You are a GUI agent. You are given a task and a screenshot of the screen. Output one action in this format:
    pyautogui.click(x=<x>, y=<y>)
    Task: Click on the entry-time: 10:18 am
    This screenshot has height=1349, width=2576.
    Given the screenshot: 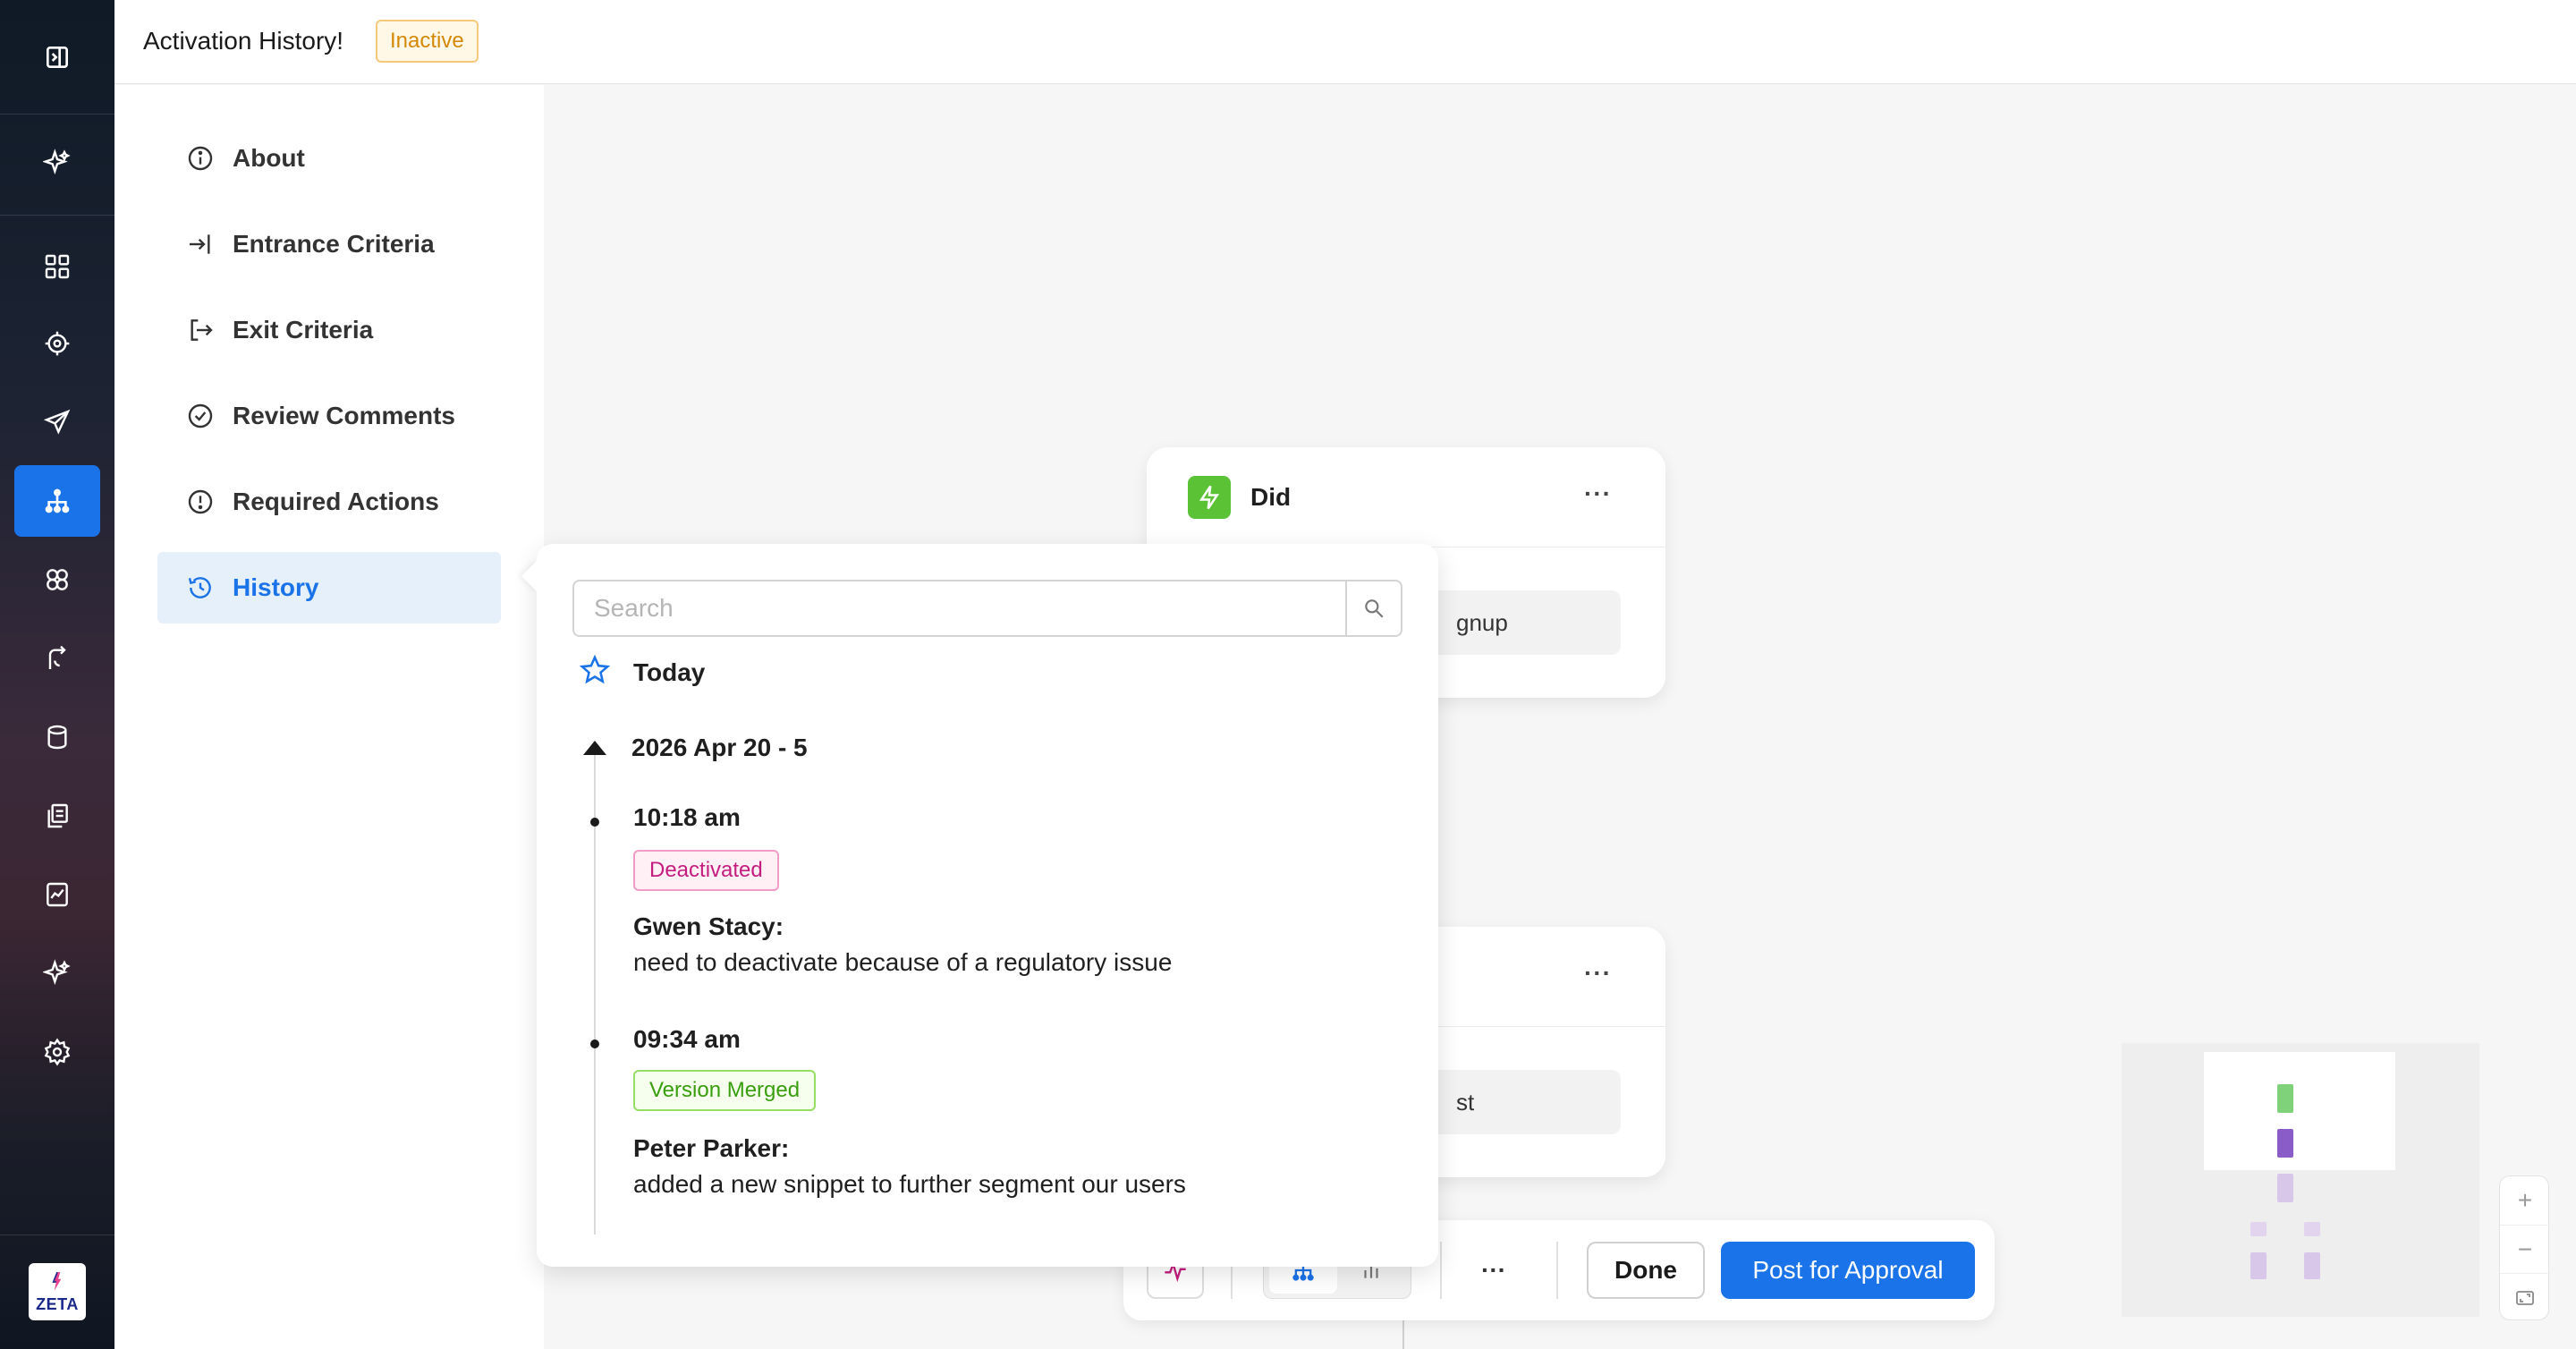 What is the action you would take?
    pyautogui.click(x=687, y=817)
    